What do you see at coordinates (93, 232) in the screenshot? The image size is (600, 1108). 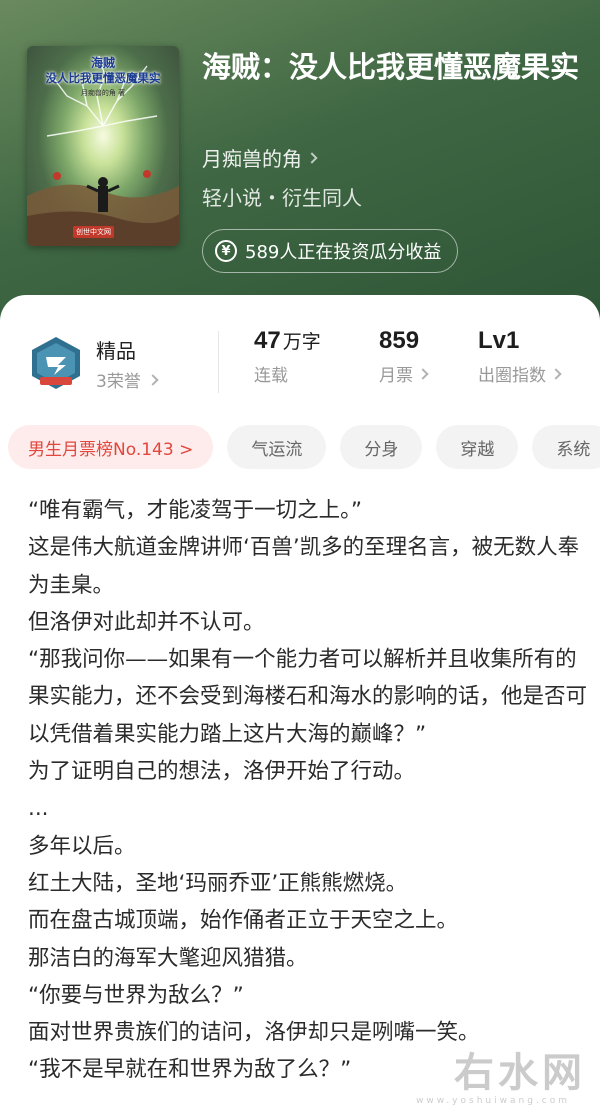 I see `cover-publisher-badge: 创世中文网` at bounding box center [93, 232].